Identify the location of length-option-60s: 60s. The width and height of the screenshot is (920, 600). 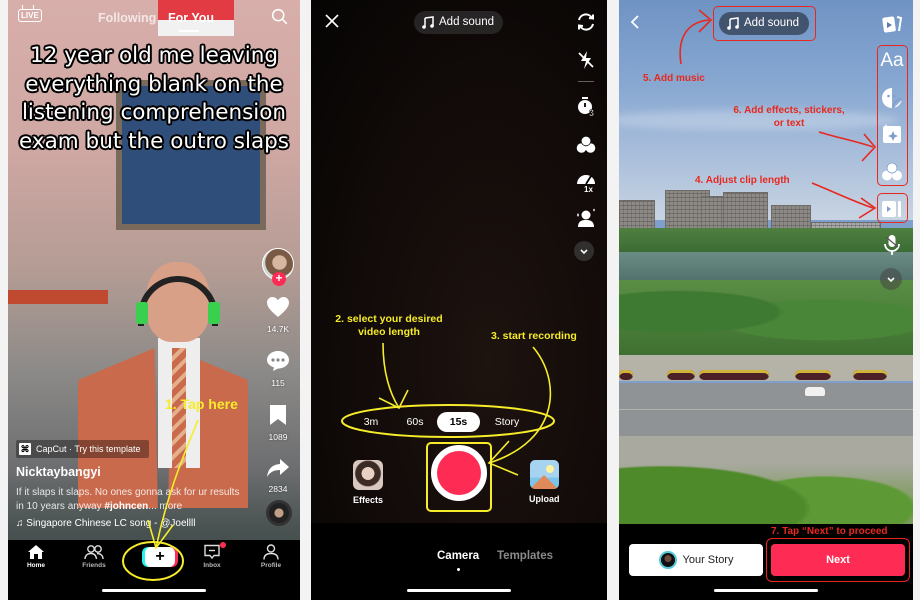
(415, 422).